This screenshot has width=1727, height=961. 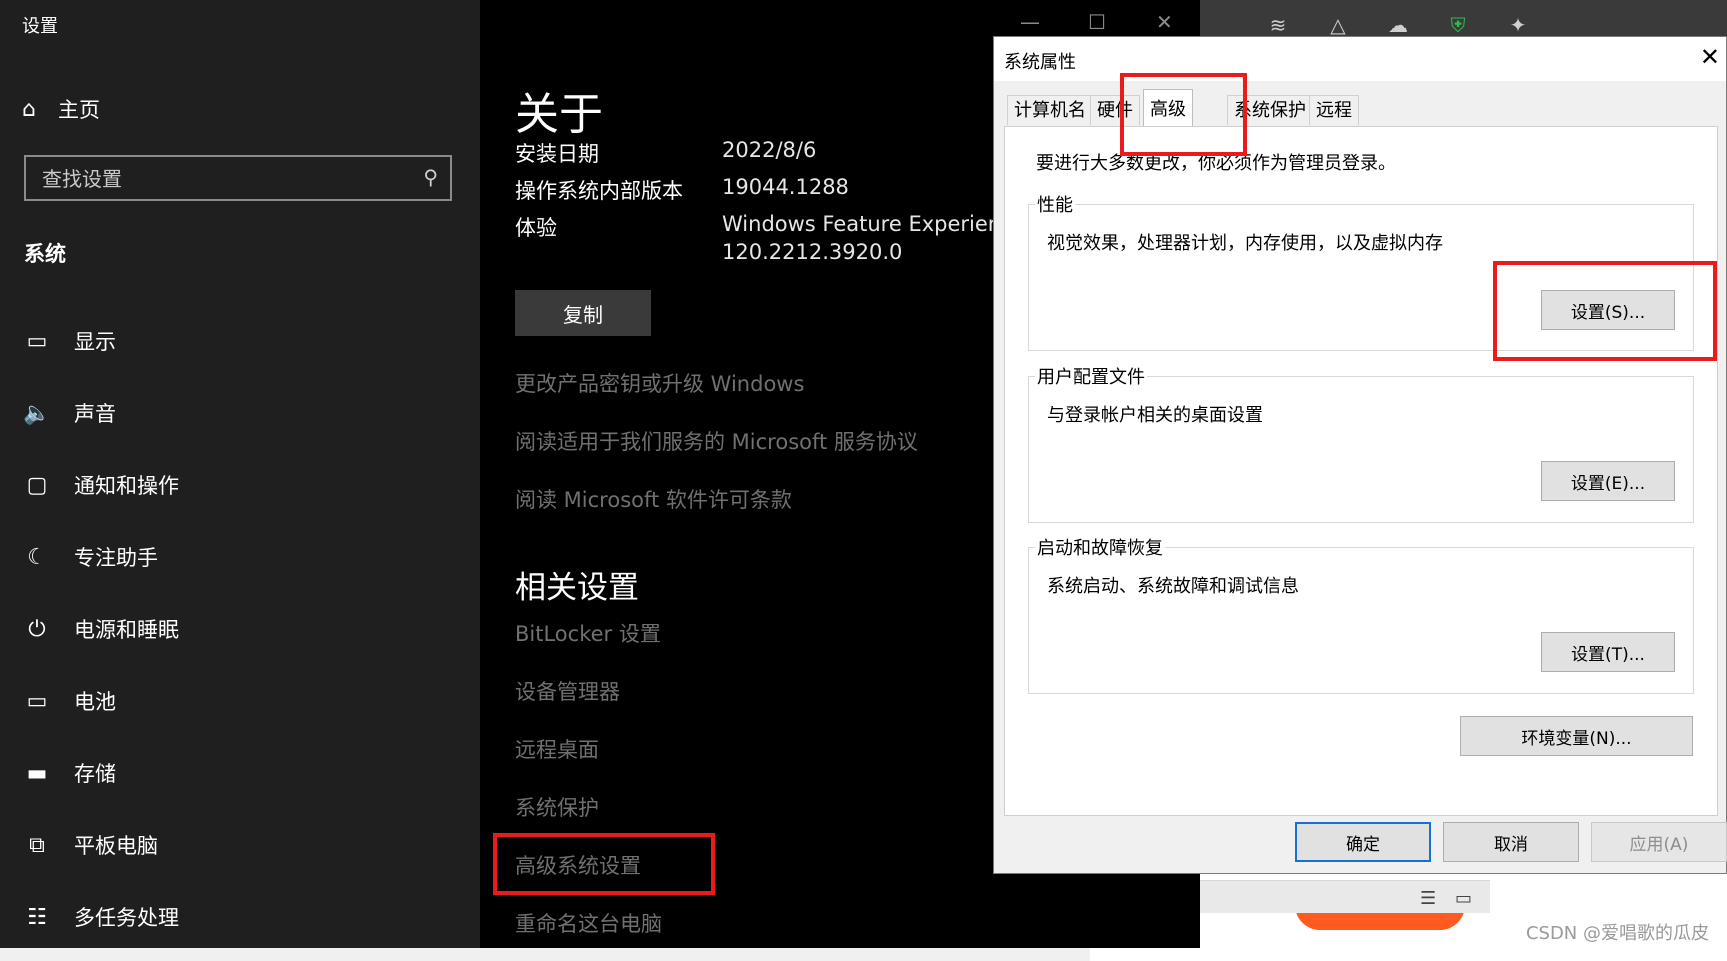 What do you see at coordinates (37, 485) in the screenshot?
I see `notification-icon: ▢` at bounding box center [37, 485].